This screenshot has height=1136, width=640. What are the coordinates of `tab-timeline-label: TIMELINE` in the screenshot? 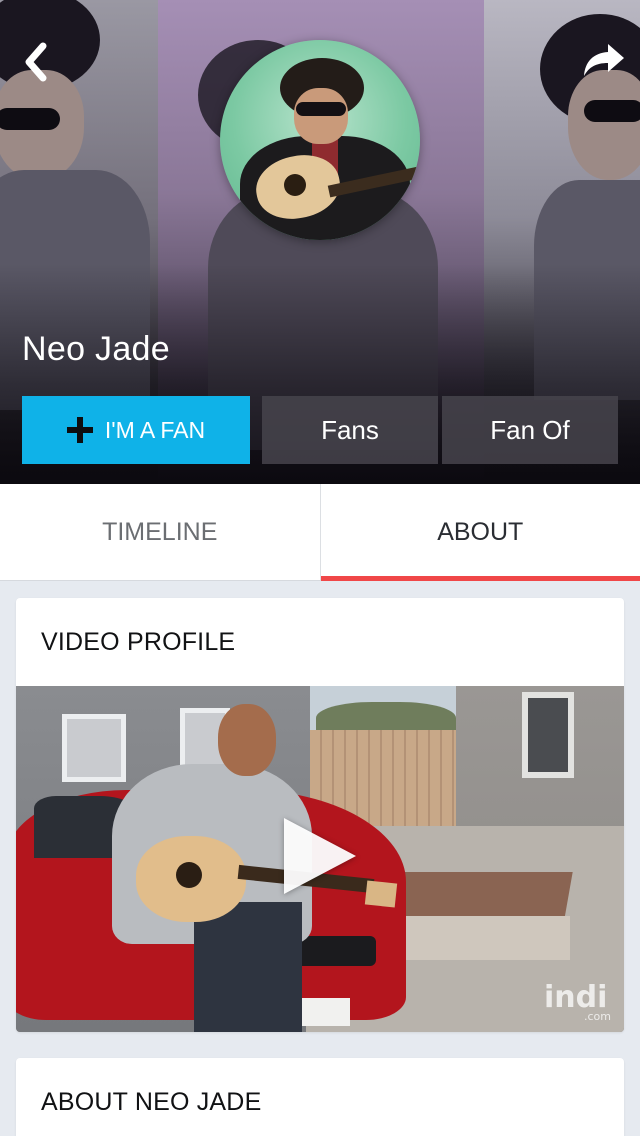 It's located at (160, 531).